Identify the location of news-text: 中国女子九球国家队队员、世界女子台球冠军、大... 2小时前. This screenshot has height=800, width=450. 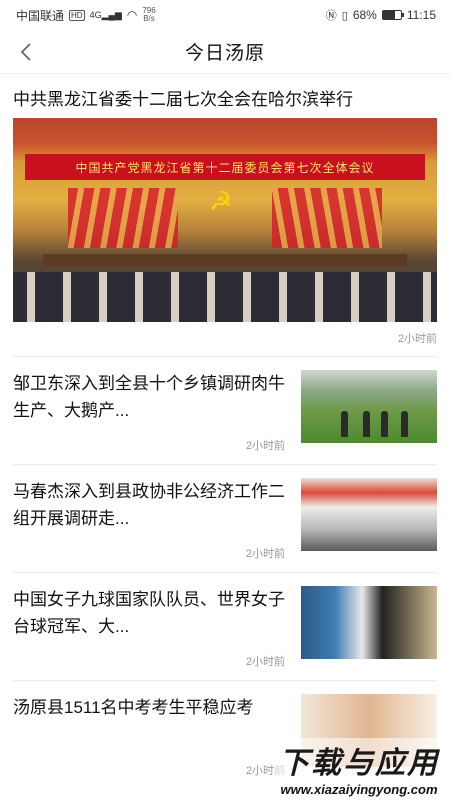
(149, 627).